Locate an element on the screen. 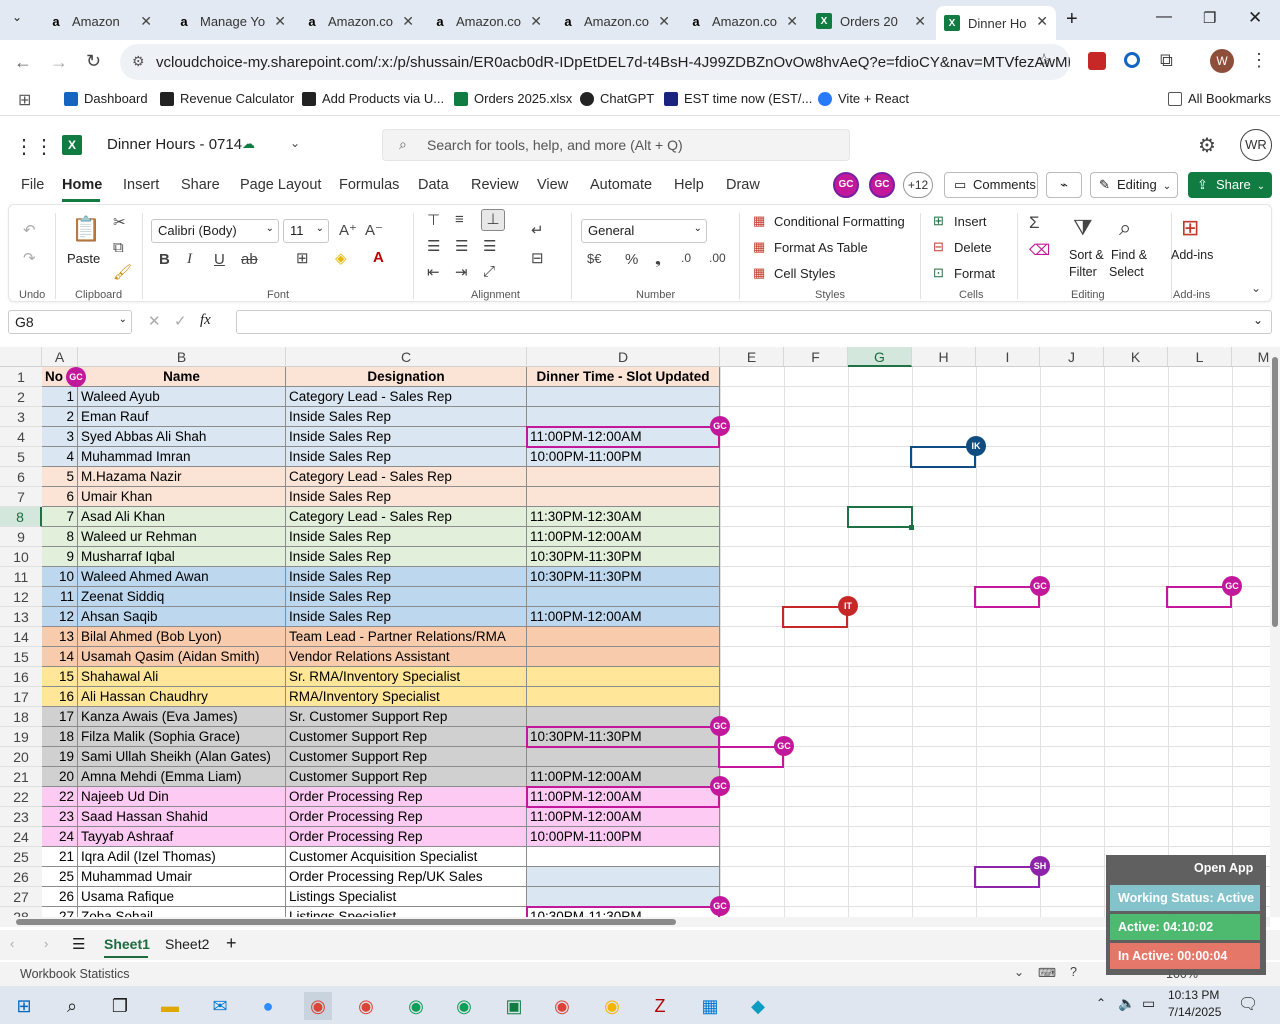  cell: Tayyab Ashraaf is located at coordinates (182, 837).